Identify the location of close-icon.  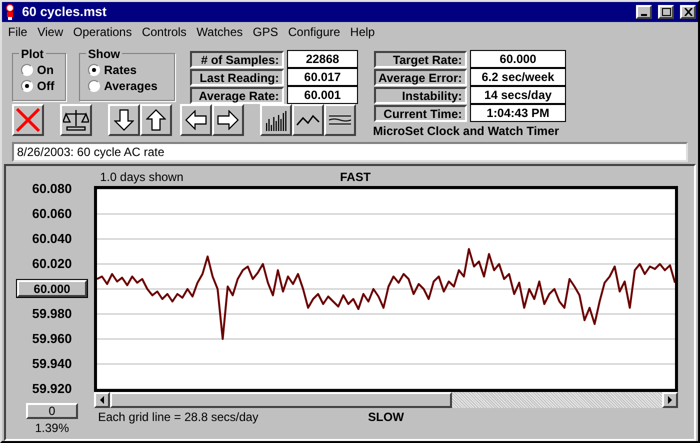
(688, 12).